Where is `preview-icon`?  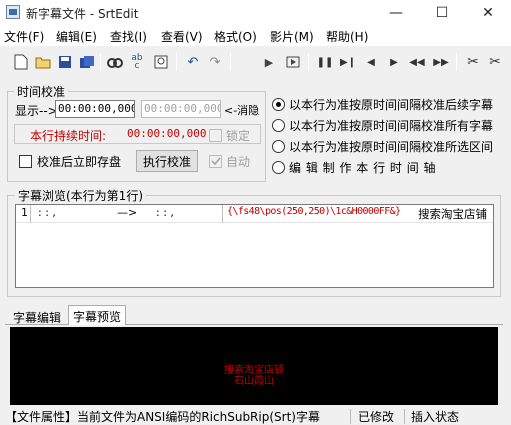
preview-icon is located at coordinates (161, 62).